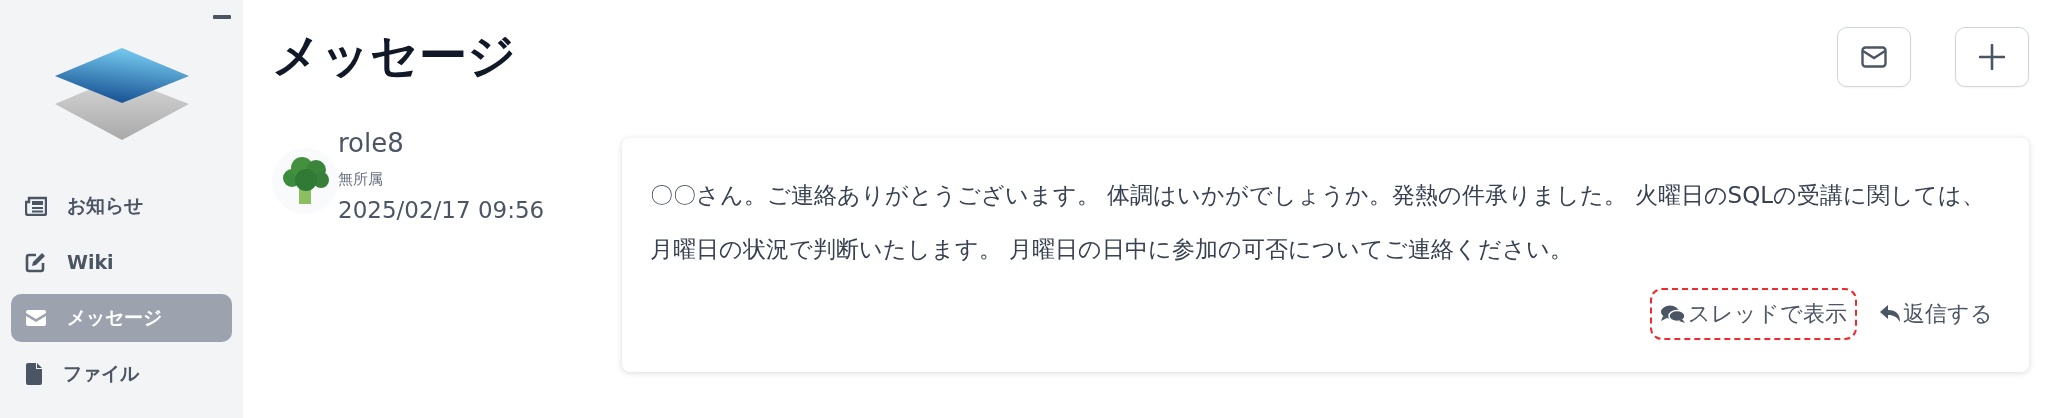  What do you see at coordinates (121, 94) in the screenshot?
I see `logo-icon` at bounding box center [121, 94].